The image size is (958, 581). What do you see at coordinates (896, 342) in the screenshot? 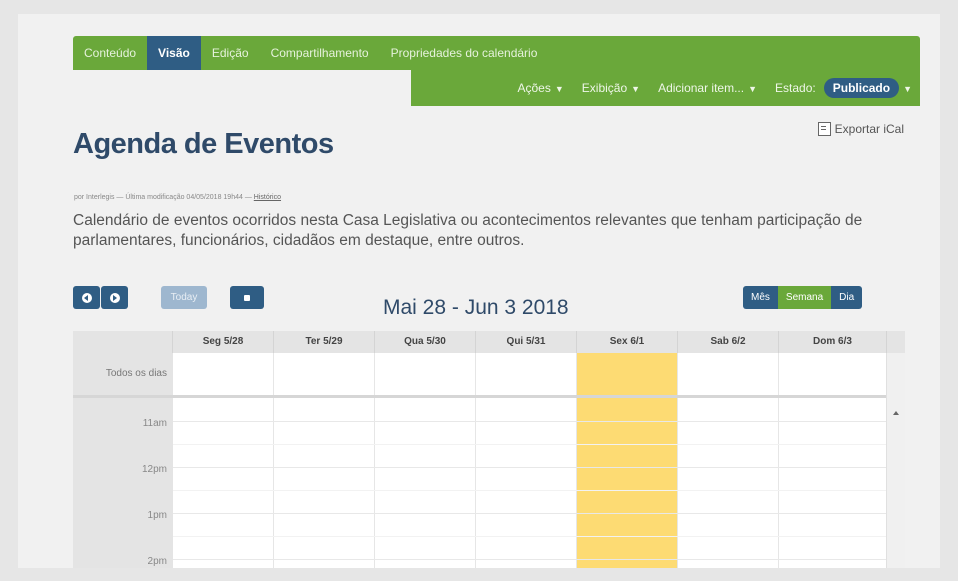
I see `scroll-header` at bounding box center [896, 342].